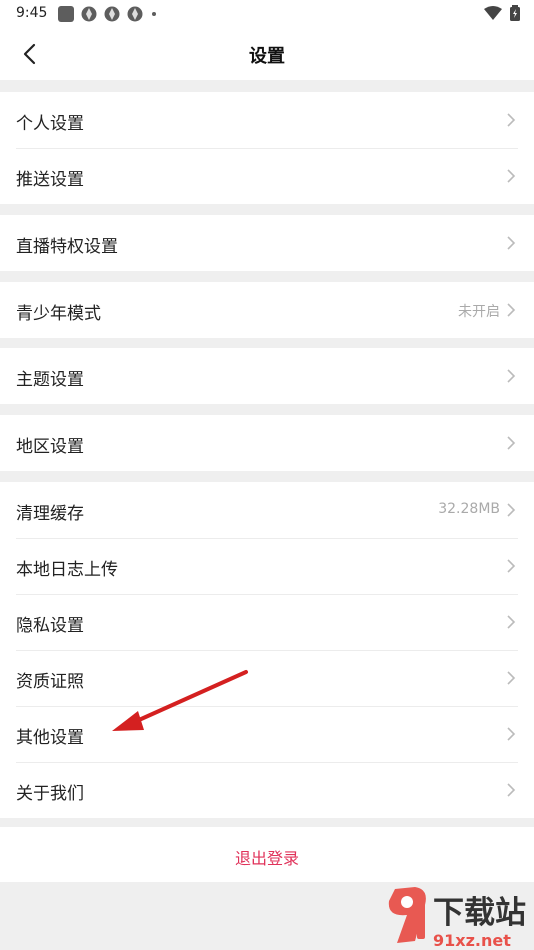  I want to click on menu-item-label: 资质证照, so click(50, 682).